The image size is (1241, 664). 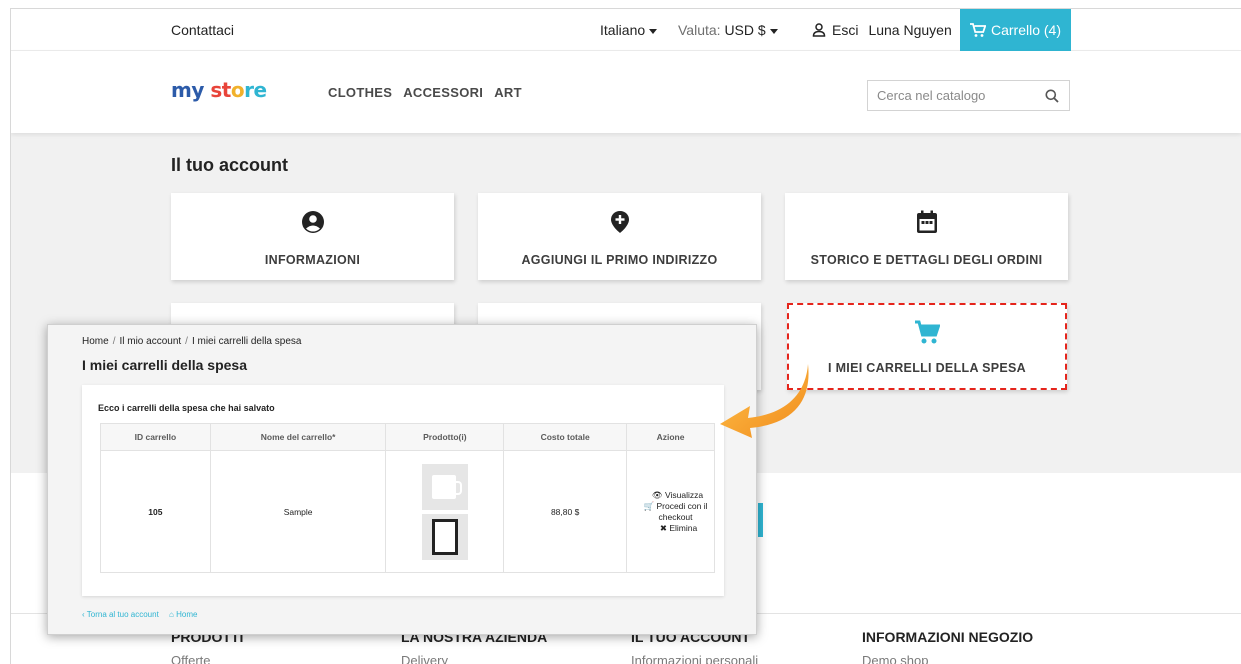 I want to click on tile-label: INFORMAZIONI, so click(x=312, y=260).